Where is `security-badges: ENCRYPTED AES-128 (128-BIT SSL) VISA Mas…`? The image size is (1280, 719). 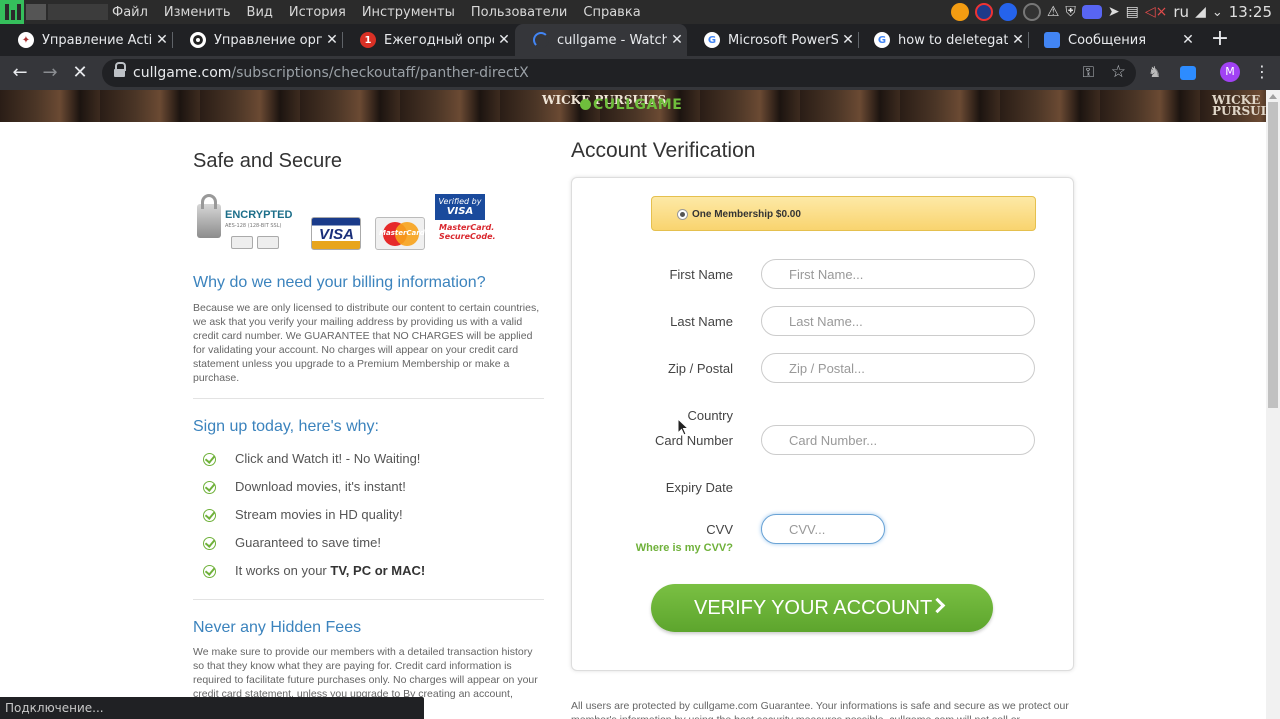
security-badges: ENCRYPTED AES-128 (128-BIT SSL) VISA Mas… is located at coordinates (344, 222).